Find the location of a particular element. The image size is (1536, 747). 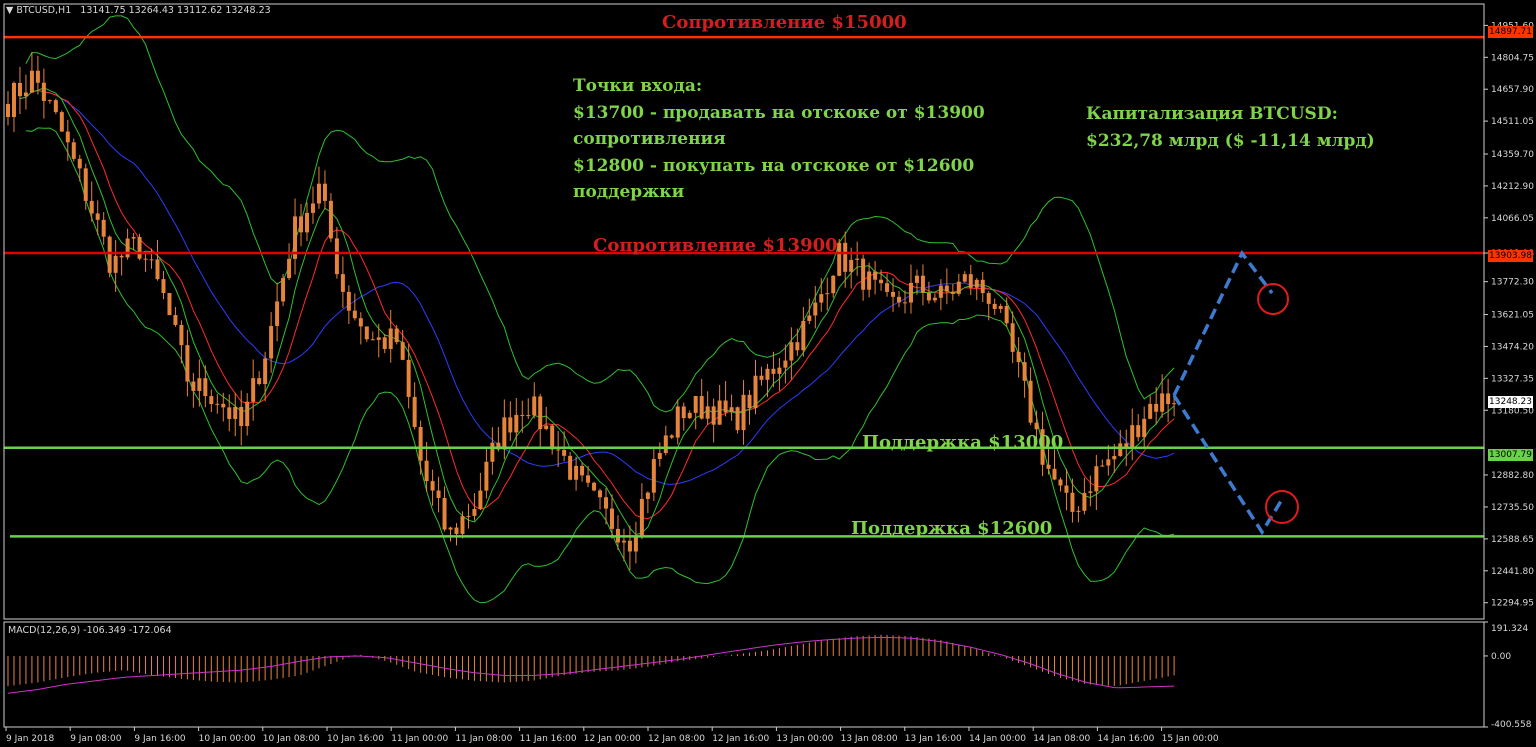

entry-title: Точки входа: is located at coordinates (638, 86).